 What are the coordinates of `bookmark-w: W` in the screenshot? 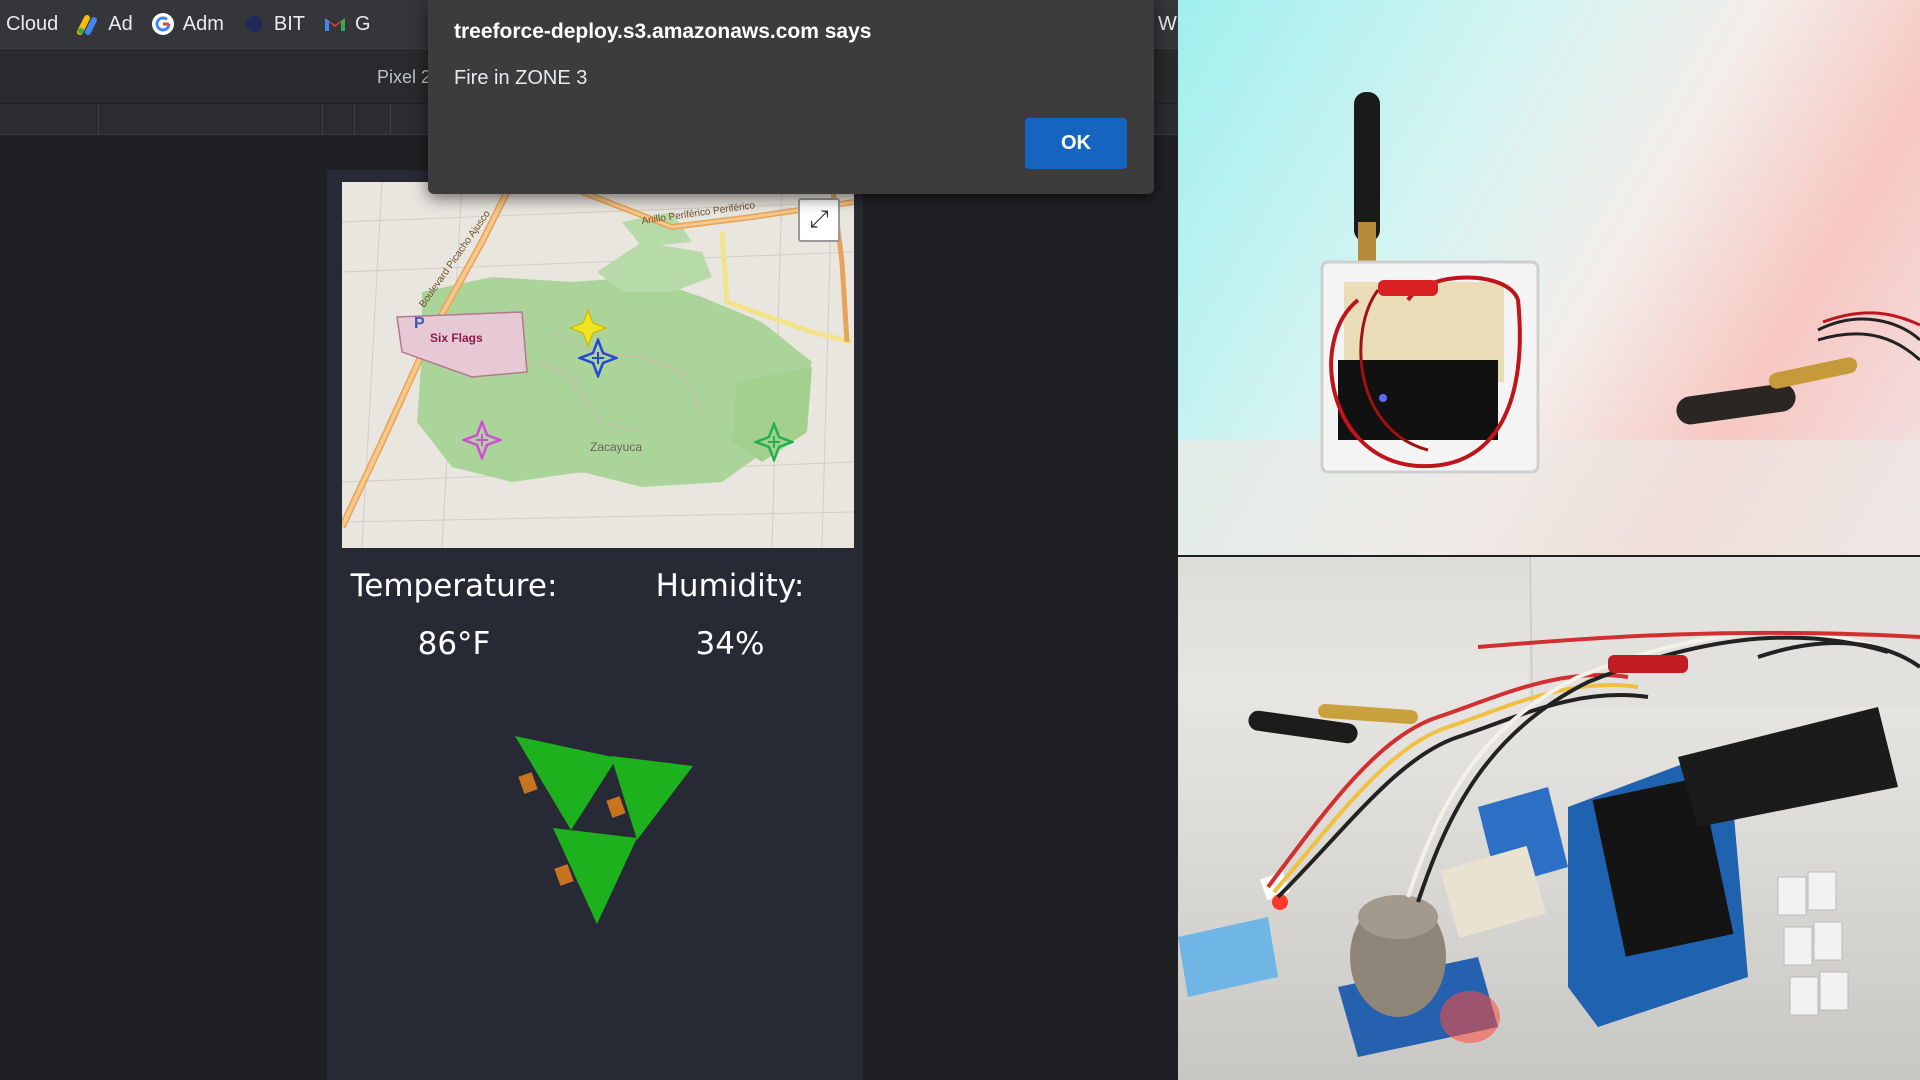 It's located at (1165, 24).